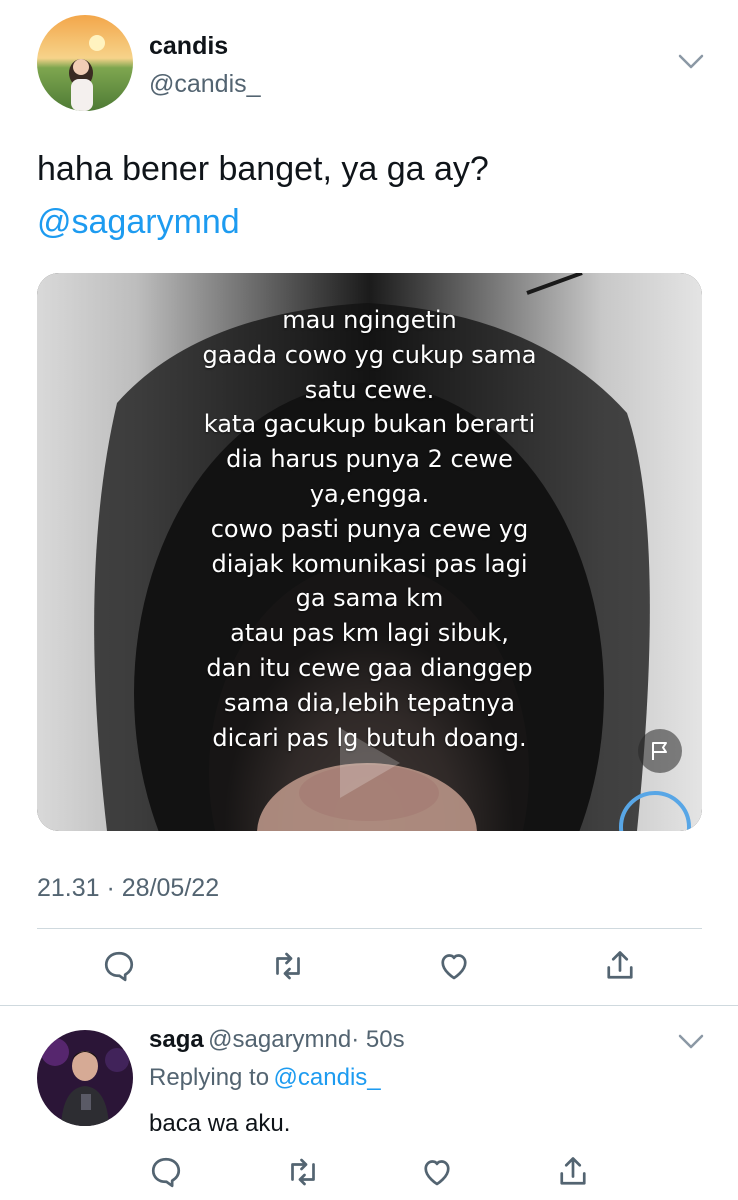 The height and width of the screenshot is (1200, 738). What do you see at coordinates (378, 1039) in the screenshot?
I see `reply-time: · 50s` at bounding box center [378, 1039].